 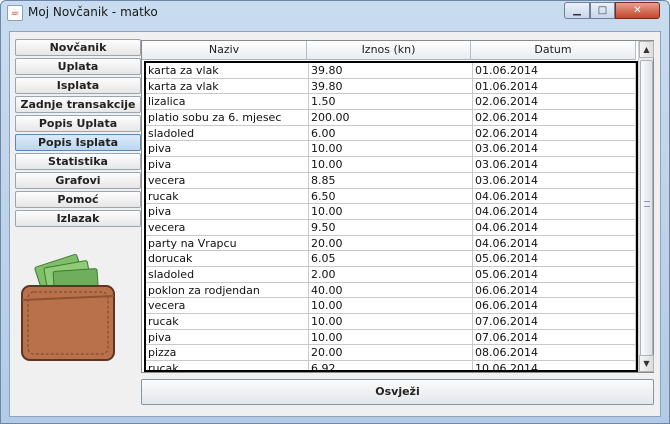 I want to click on table-row: vecera 9.50 04.06.2014, so click(x=391, y=227).